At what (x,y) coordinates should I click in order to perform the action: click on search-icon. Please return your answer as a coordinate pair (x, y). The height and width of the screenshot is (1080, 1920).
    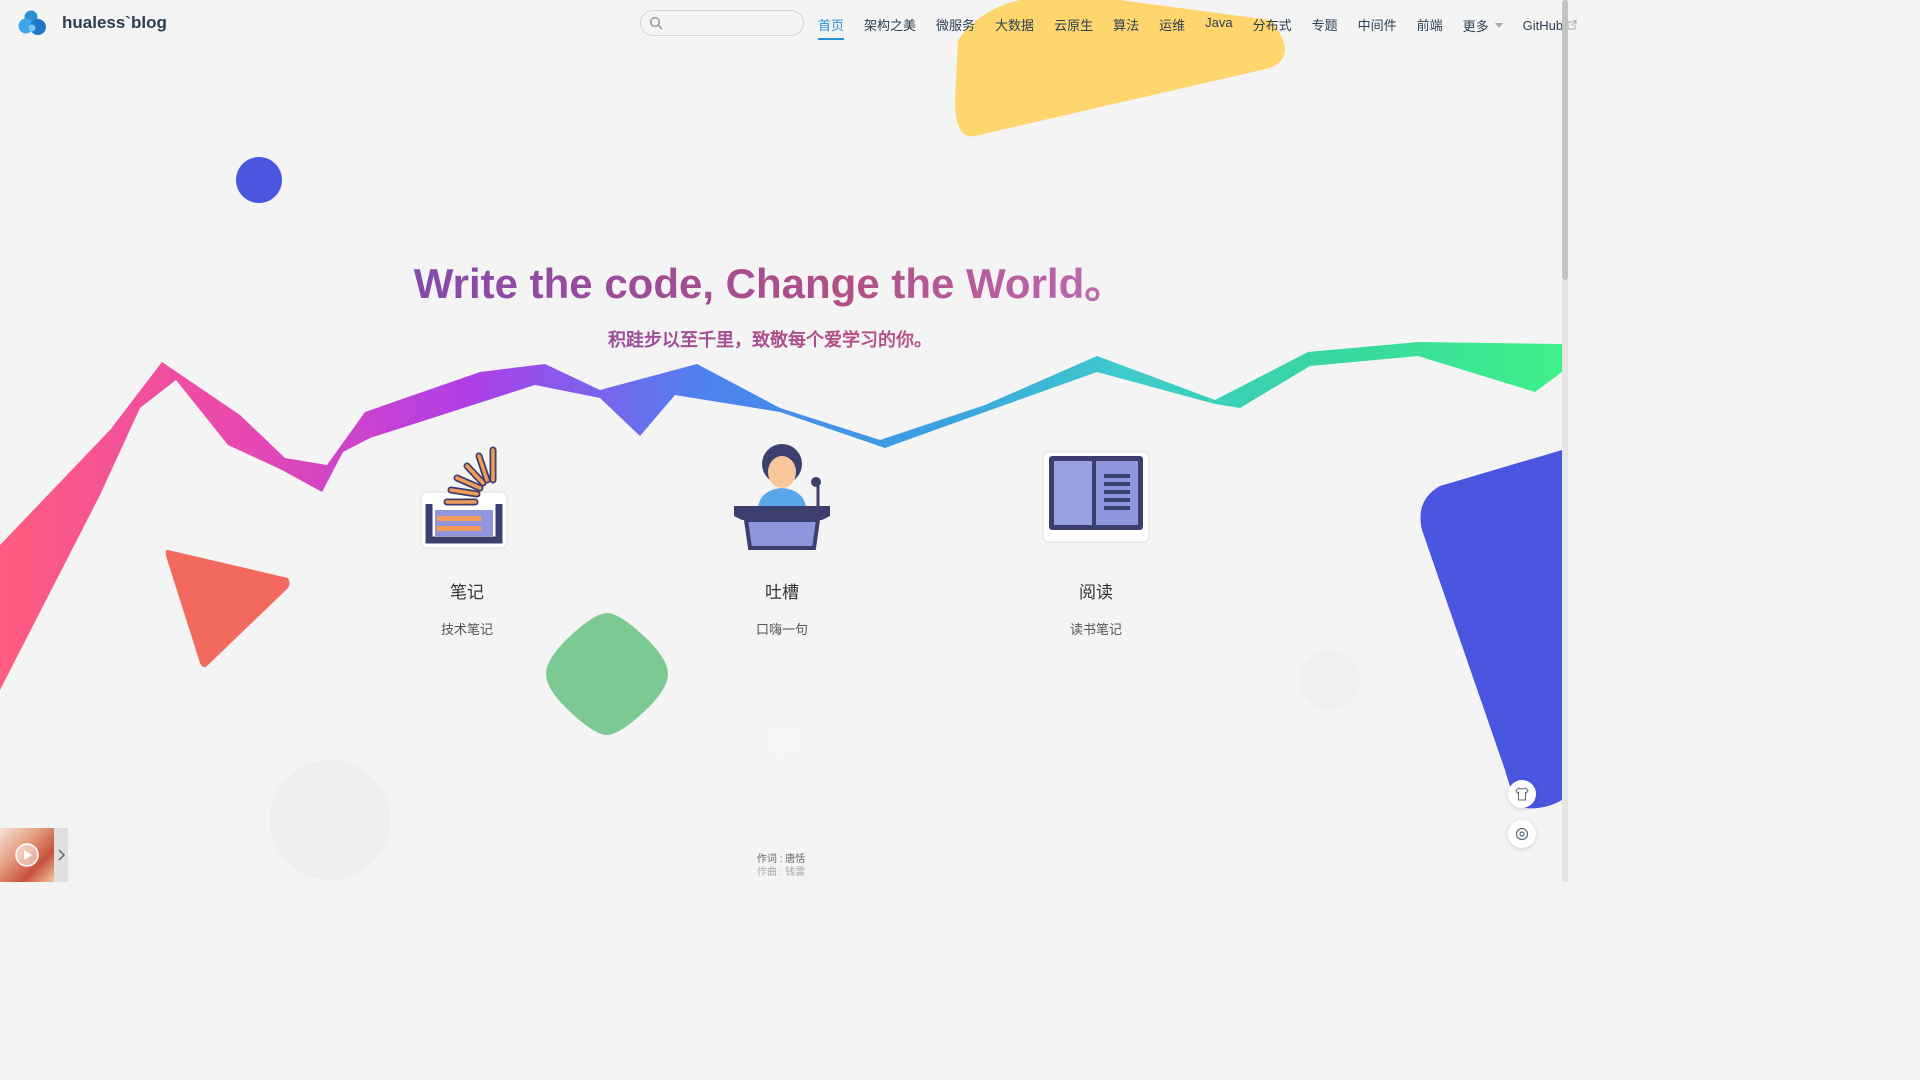
    Looking at the image, I should click on (656, 23).